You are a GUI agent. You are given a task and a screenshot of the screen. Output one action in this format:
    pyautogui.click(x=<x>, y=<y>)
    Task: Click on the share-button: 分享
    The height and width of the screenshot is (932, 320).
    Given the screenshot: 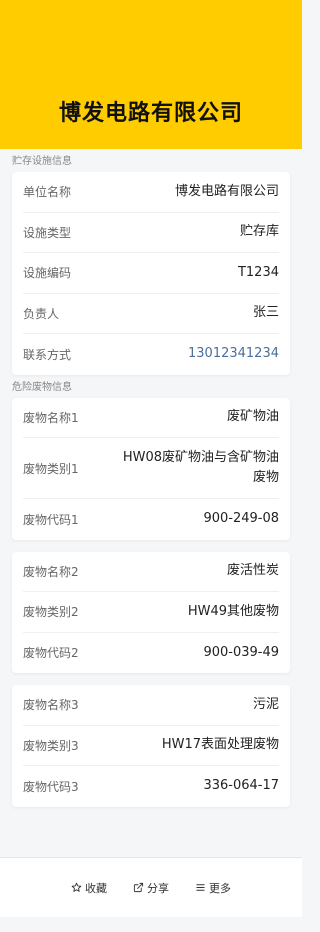 What is the action you would take?
    pyautogui.click(x=151, y=888)
    